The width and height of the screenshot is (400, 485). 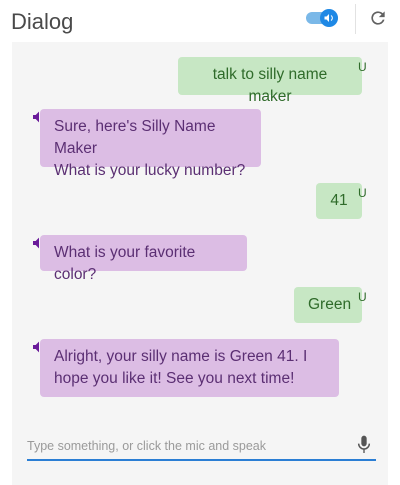 I want to click on user-message-text: 41, so click(x=339, y=200).